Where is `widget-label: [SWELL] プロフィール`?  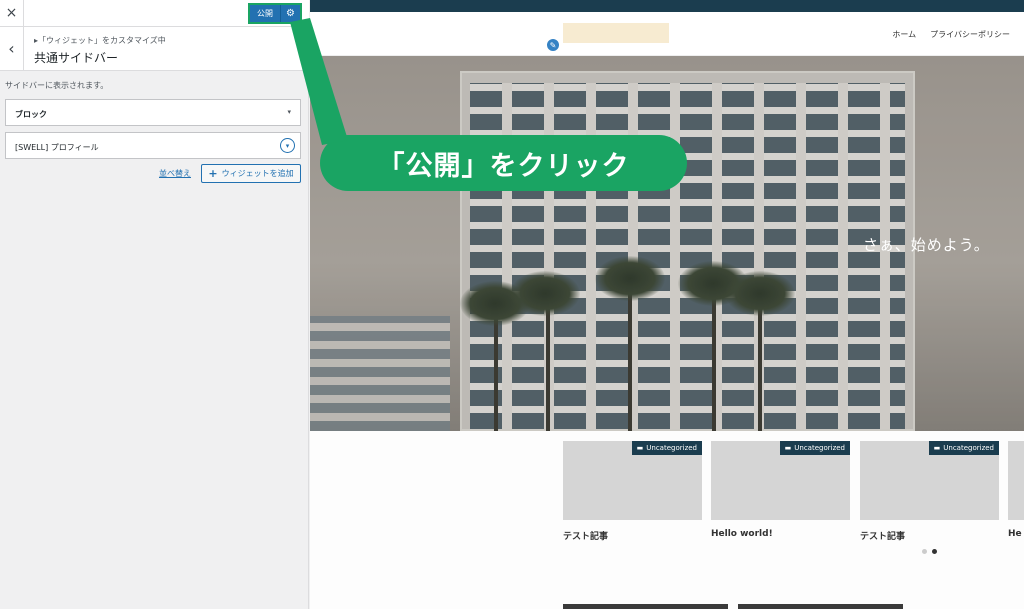 widget-label: [SWELL] プロフィール is located at coordinates (57, 147).